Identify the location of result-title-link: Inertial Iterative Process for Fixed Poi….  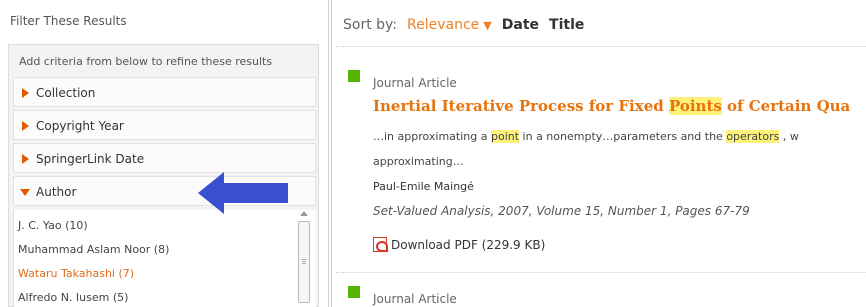
(619, 106).